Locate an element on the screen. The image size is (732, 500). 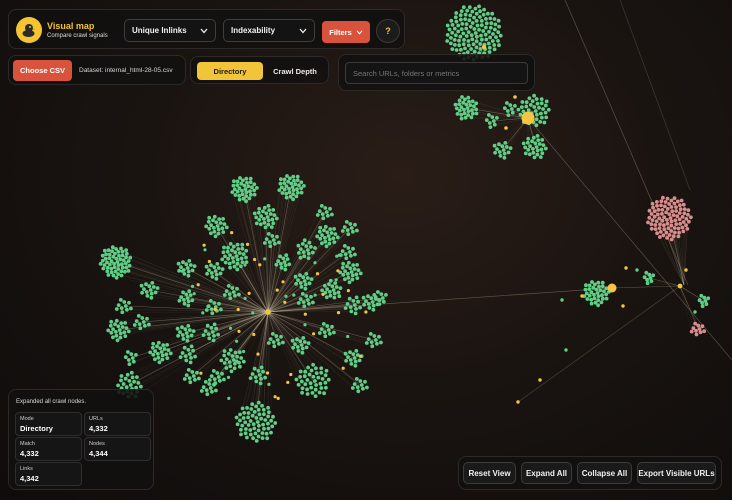
tab-crawl-depth: Crawl Depth is located at coordinates (295, 71).